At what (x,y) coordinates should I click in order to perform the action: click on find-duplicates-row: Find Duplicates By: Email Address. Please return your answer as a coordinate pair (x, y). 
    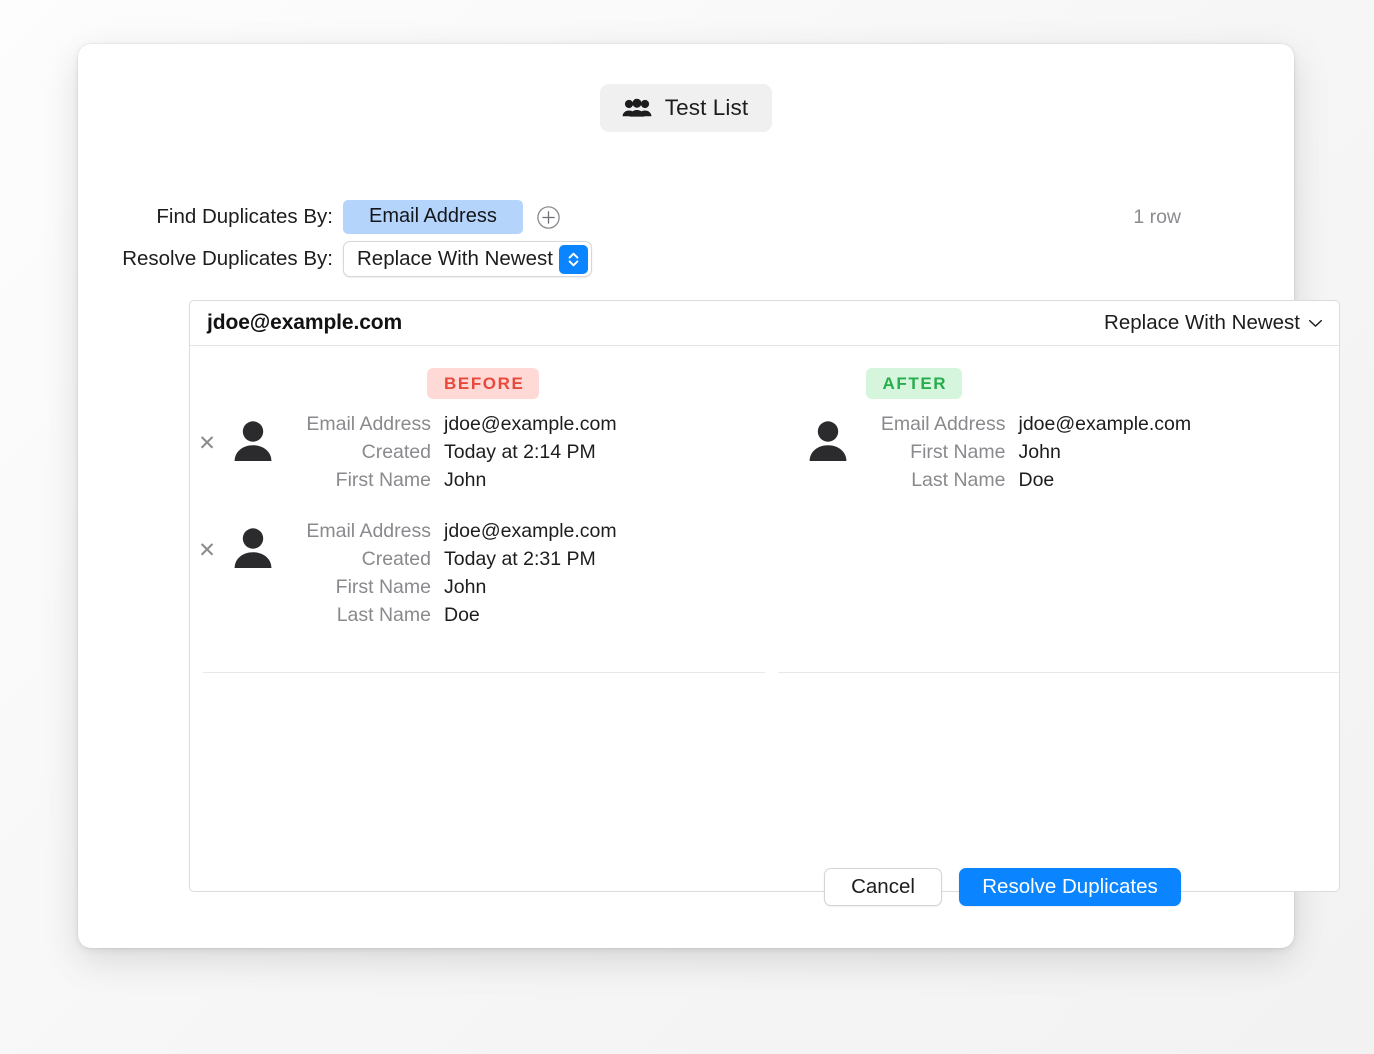
    Looking at the image, I should click on (686, 217).